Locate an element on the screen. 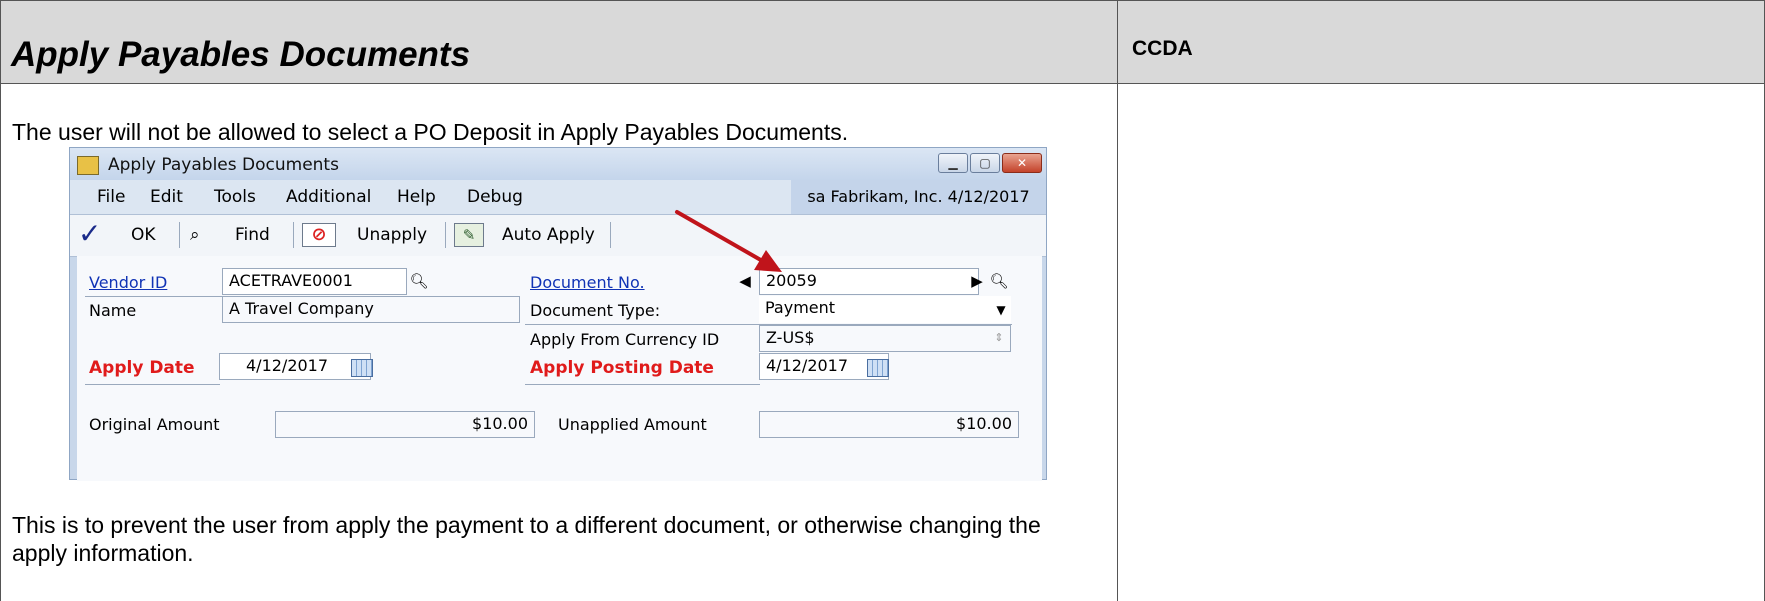  document-no-link: Document No. is located at coordinates (587, 282).